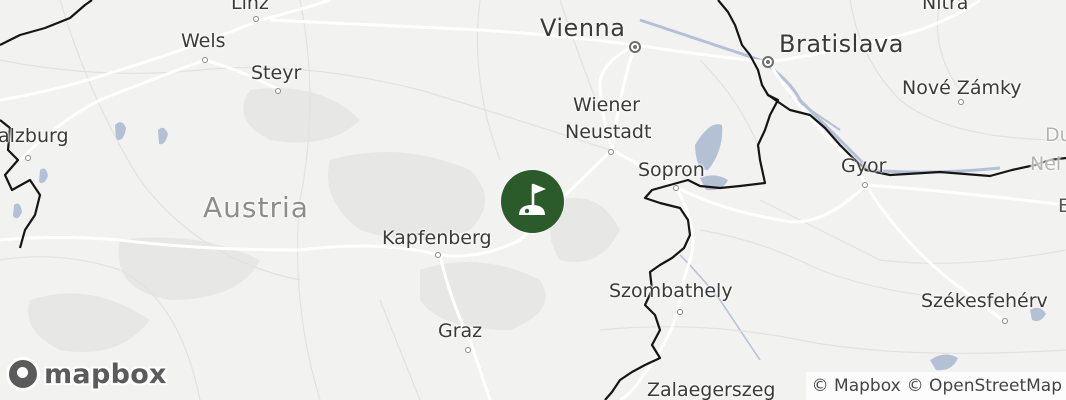  Describe the element at coordinates (437, 238) in the screenshot. I see `city-label-kapfenberg: Kapfenberg` at that location.